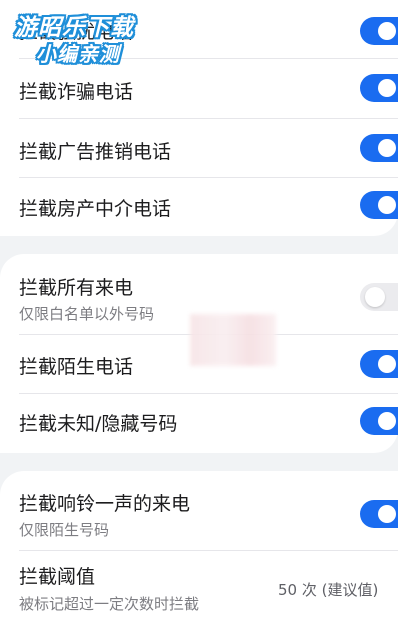  I want to click on setting-row-block-one-ring: 拦截响铃一声的来电 仅限陌生号码, so click(199, 510).